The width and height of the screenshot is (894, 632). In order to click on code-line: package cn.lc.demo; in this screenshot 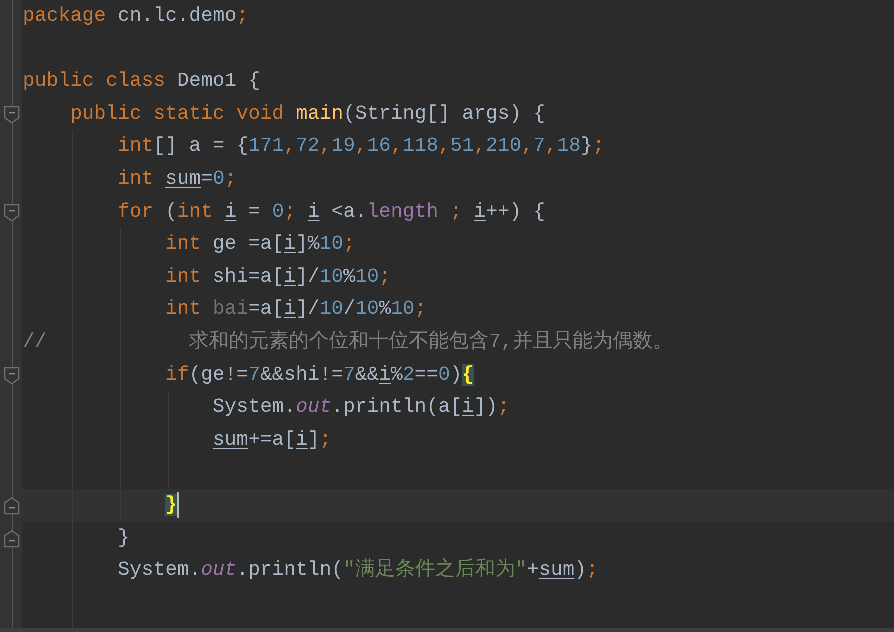, I will do `click(136, 16)`.